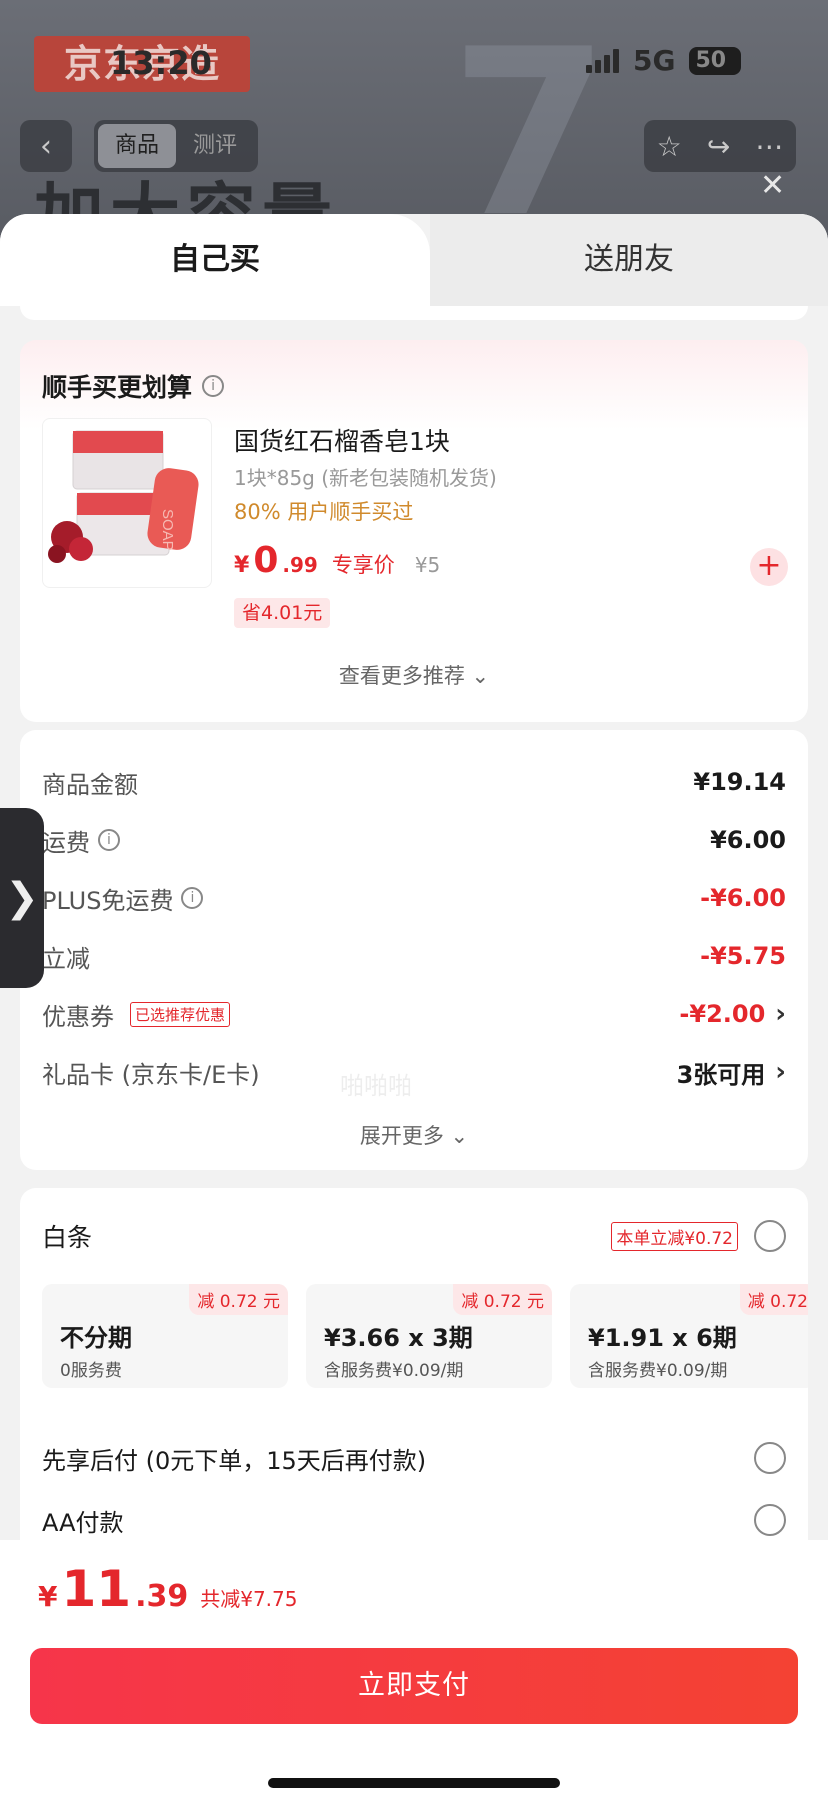 The image size is (828, 1800). Describe the element at coordinates (123, 898) in the screenshot. I see `amount-label: PLUS免运费 i` at that location.